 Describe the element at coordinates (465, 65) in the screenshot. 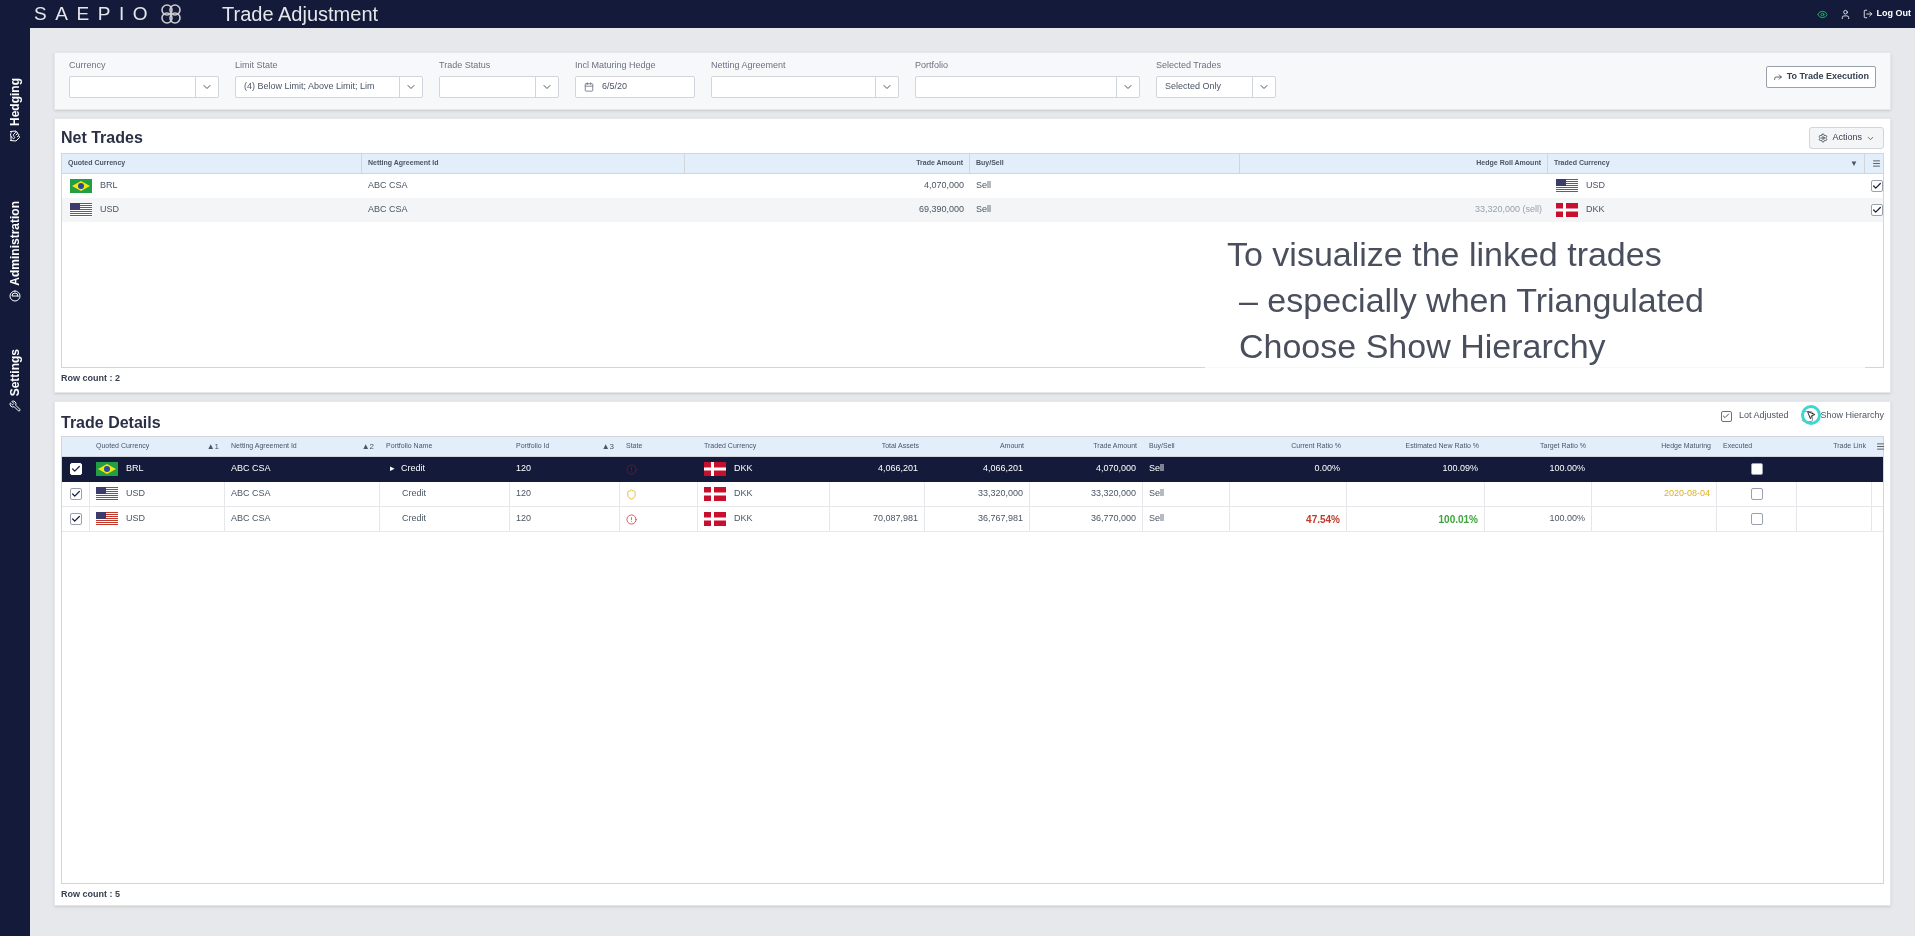

I see `filter-label: Trade Status` at that location.